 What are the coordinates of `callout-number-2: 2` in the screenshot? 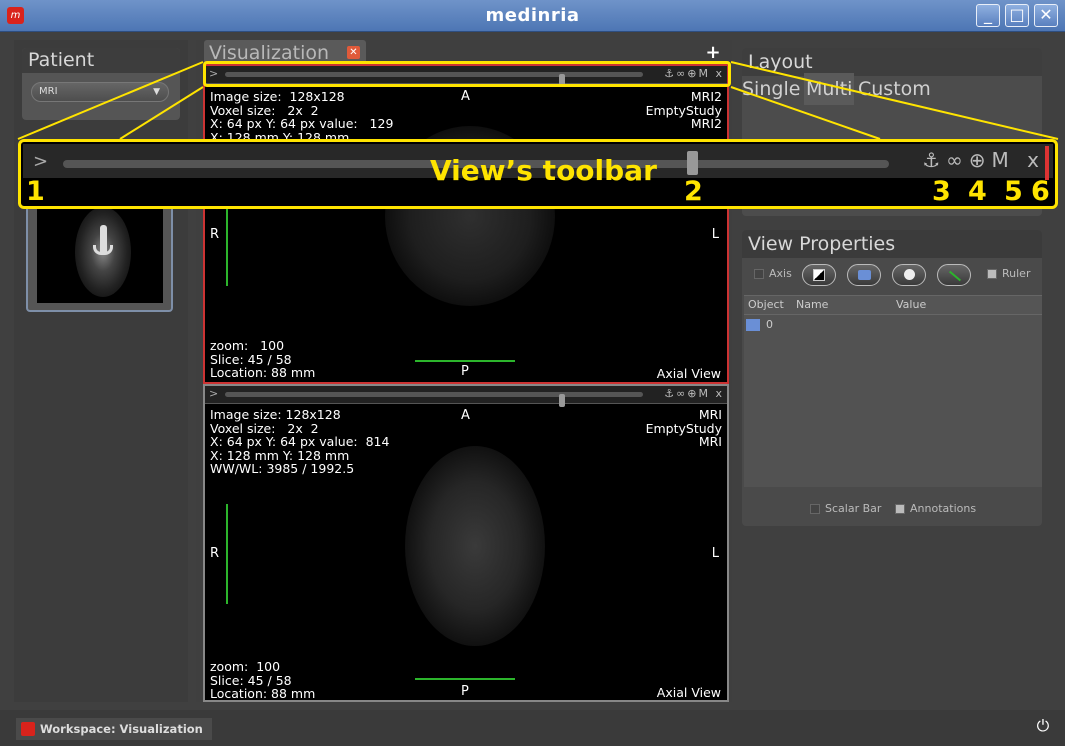 It's located at (693, 191).